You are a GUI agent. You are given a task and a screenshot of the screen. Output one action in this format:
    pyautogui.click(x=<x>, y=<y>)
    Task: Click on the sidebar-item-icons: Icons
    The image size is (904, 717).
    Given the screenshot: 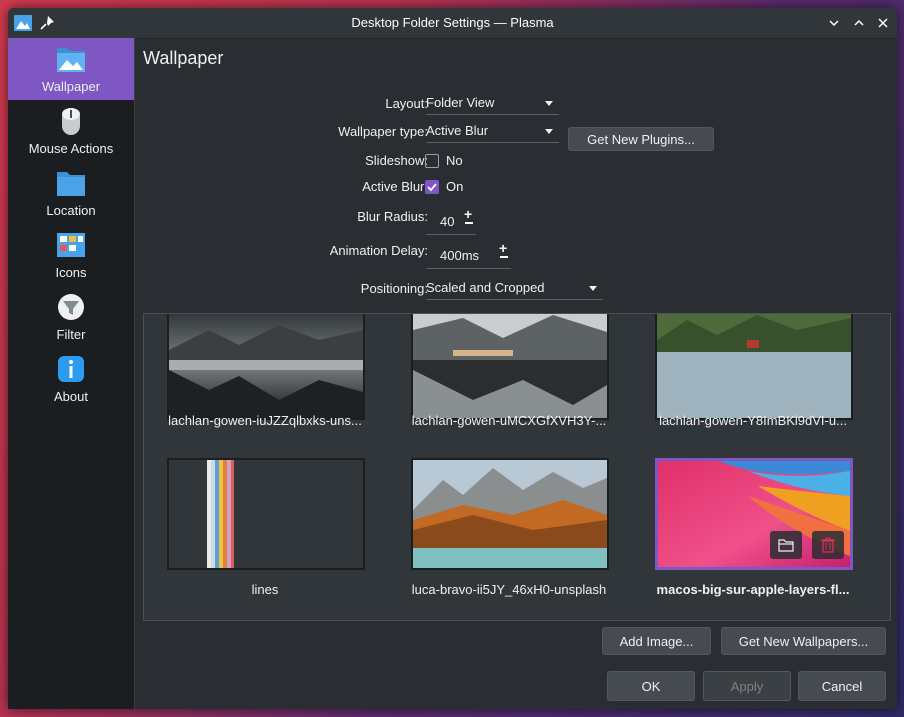 What is the action you would take?
    pyautogui.click(x=71, y=255)
    